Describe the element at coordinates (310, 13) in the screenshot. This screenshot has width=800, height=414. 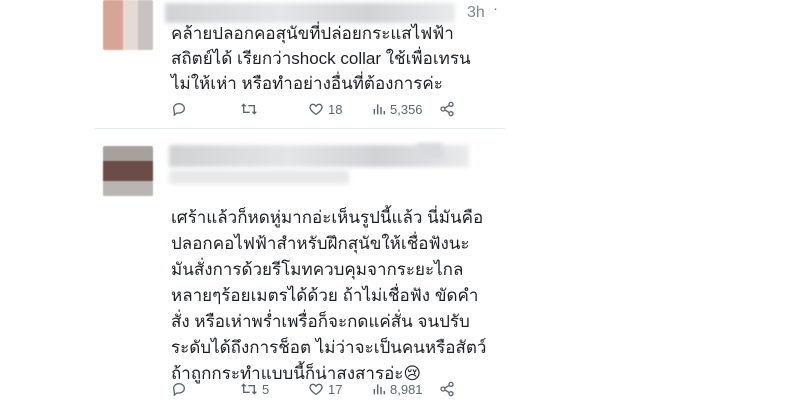
I see `author-name-blurred` at that location.